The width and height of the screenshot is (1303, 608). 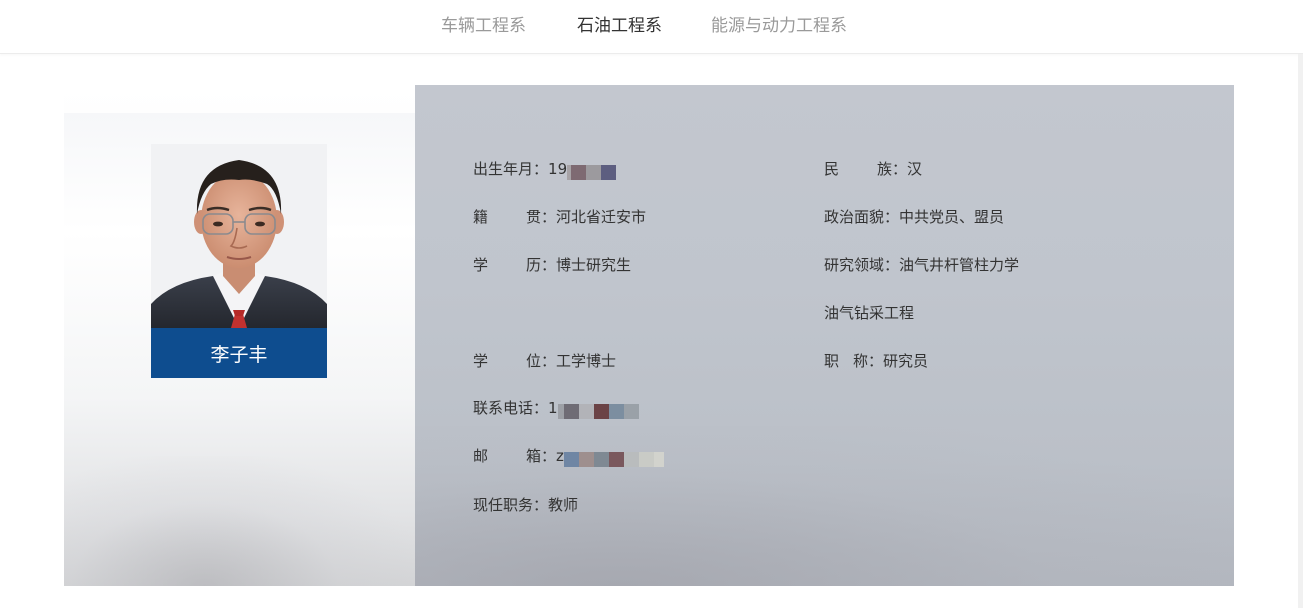 I want to click on field-native-value: 河北省迁安市, so click(x=601, y=217).